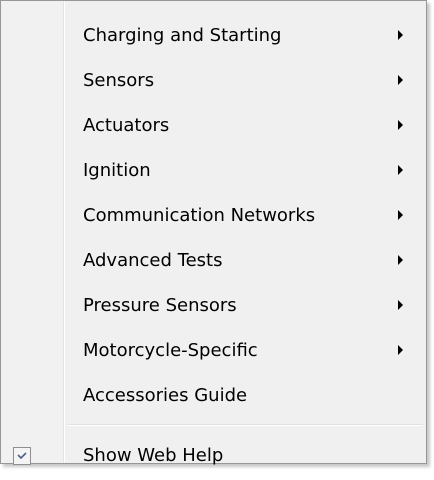 Image resolution: width=434 pixels, height=480 pixels. I want to click on menu-item-label: Motorcycle-Specific, so click(170, 350).